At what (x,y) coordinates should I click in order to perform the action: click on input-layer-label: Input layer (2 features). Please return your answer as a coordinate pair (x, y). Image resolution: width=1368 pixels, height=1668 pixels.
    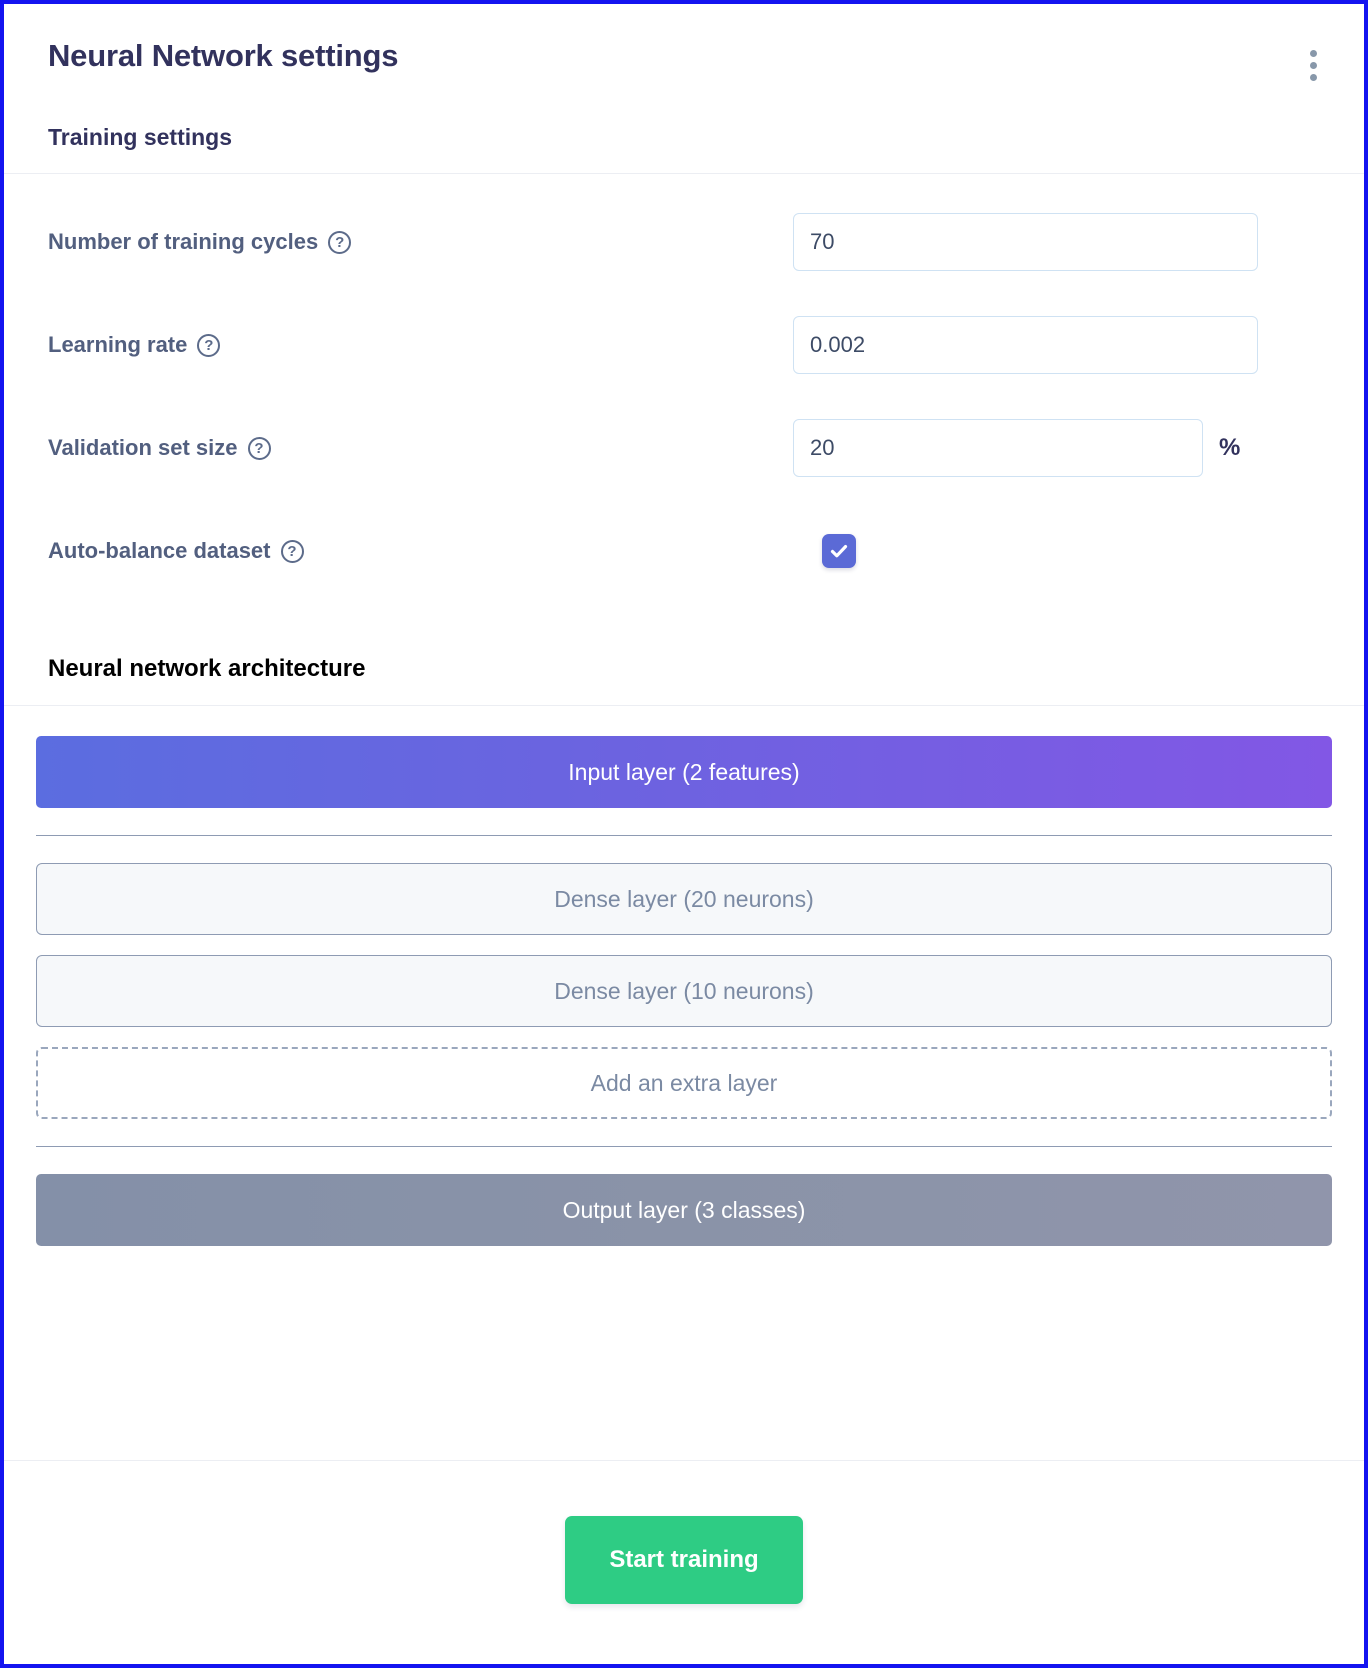
    Looking at the image, I should click on (684, 771).